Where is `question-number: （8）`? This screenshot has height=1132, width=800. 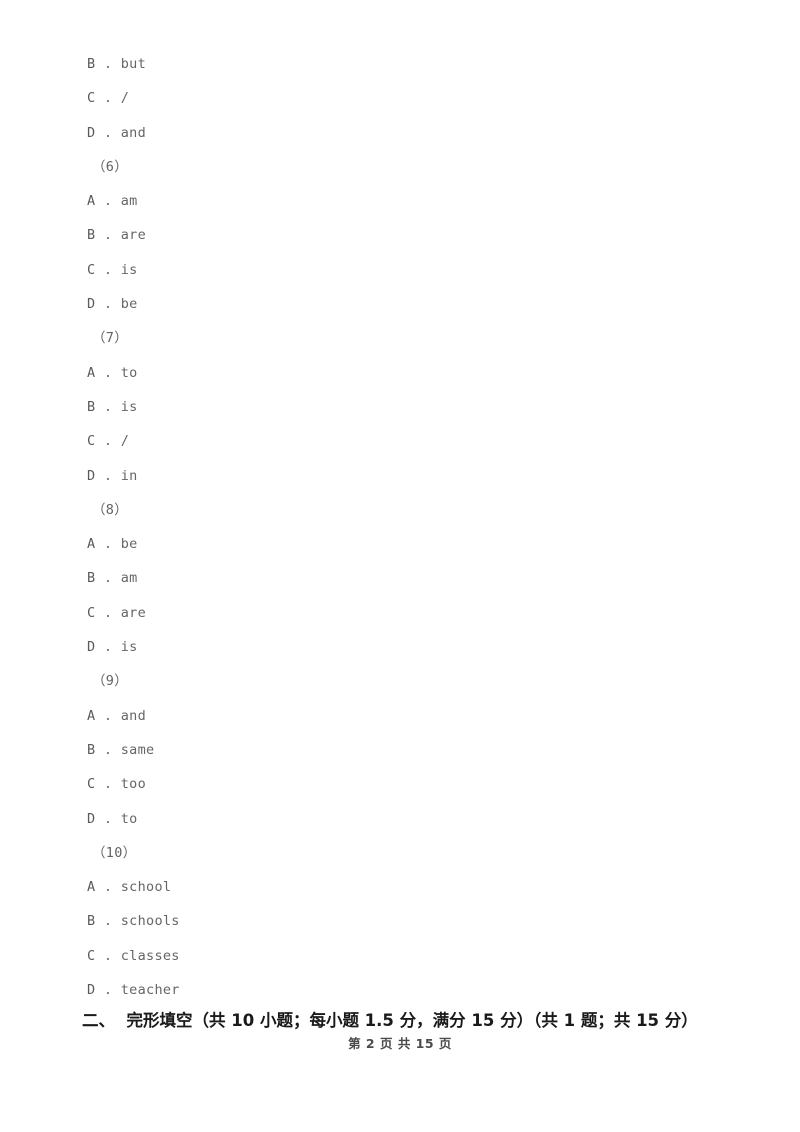
question-number: （8） is located at coordinates (110, 509).